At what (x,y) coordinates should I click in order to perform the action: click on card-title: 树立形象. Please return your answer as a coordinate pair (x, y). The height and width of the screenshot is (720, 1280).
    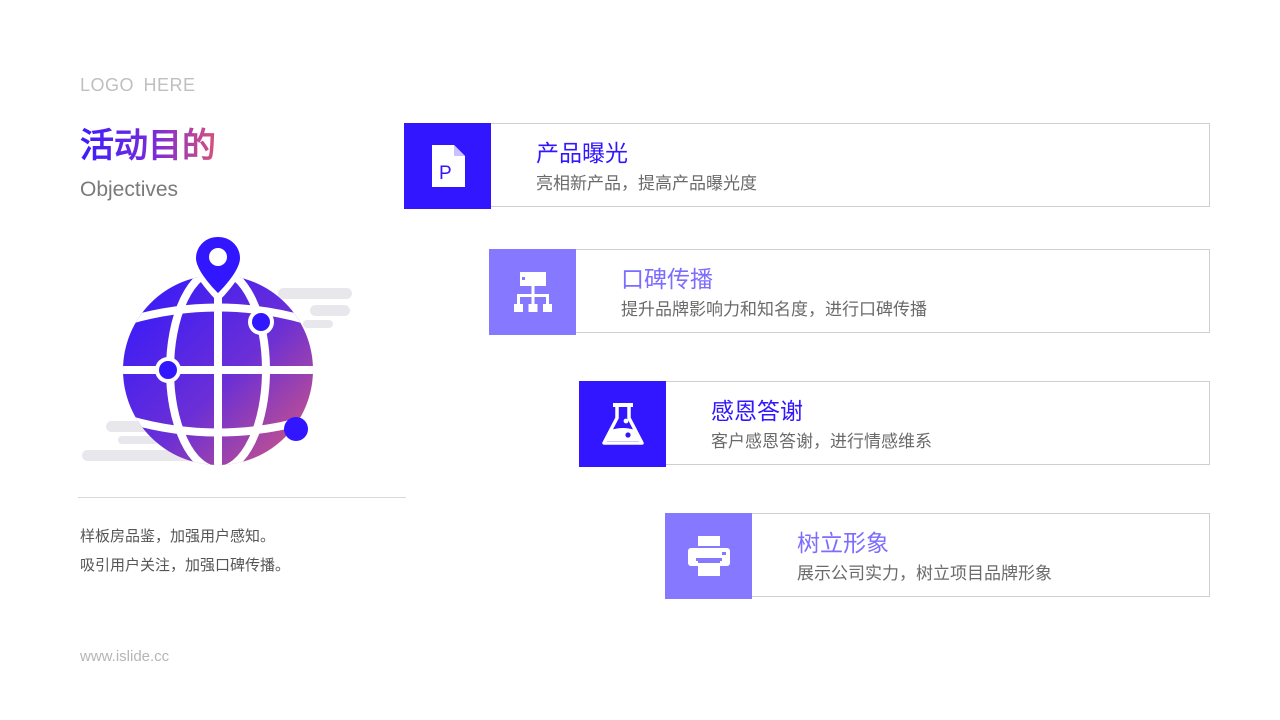
    Looking at the image, I should click on (843, 544).